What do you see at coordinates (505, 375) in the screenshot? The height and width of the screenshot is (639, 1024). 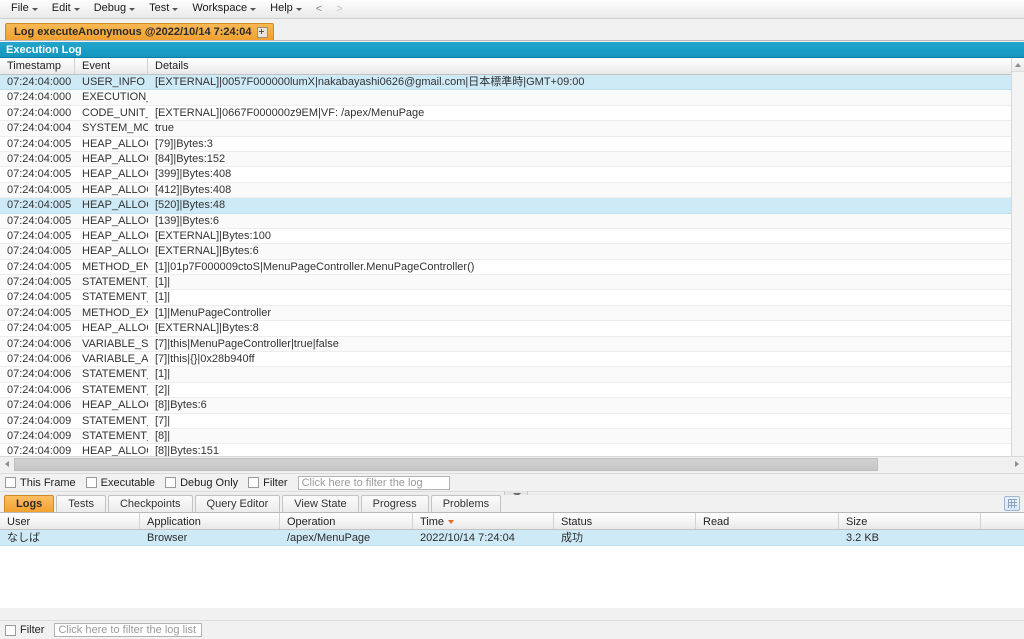 I see `table-row: 07:24:04:006 STATEMENT_EX... [1]|` at bounding box center [505, 375].